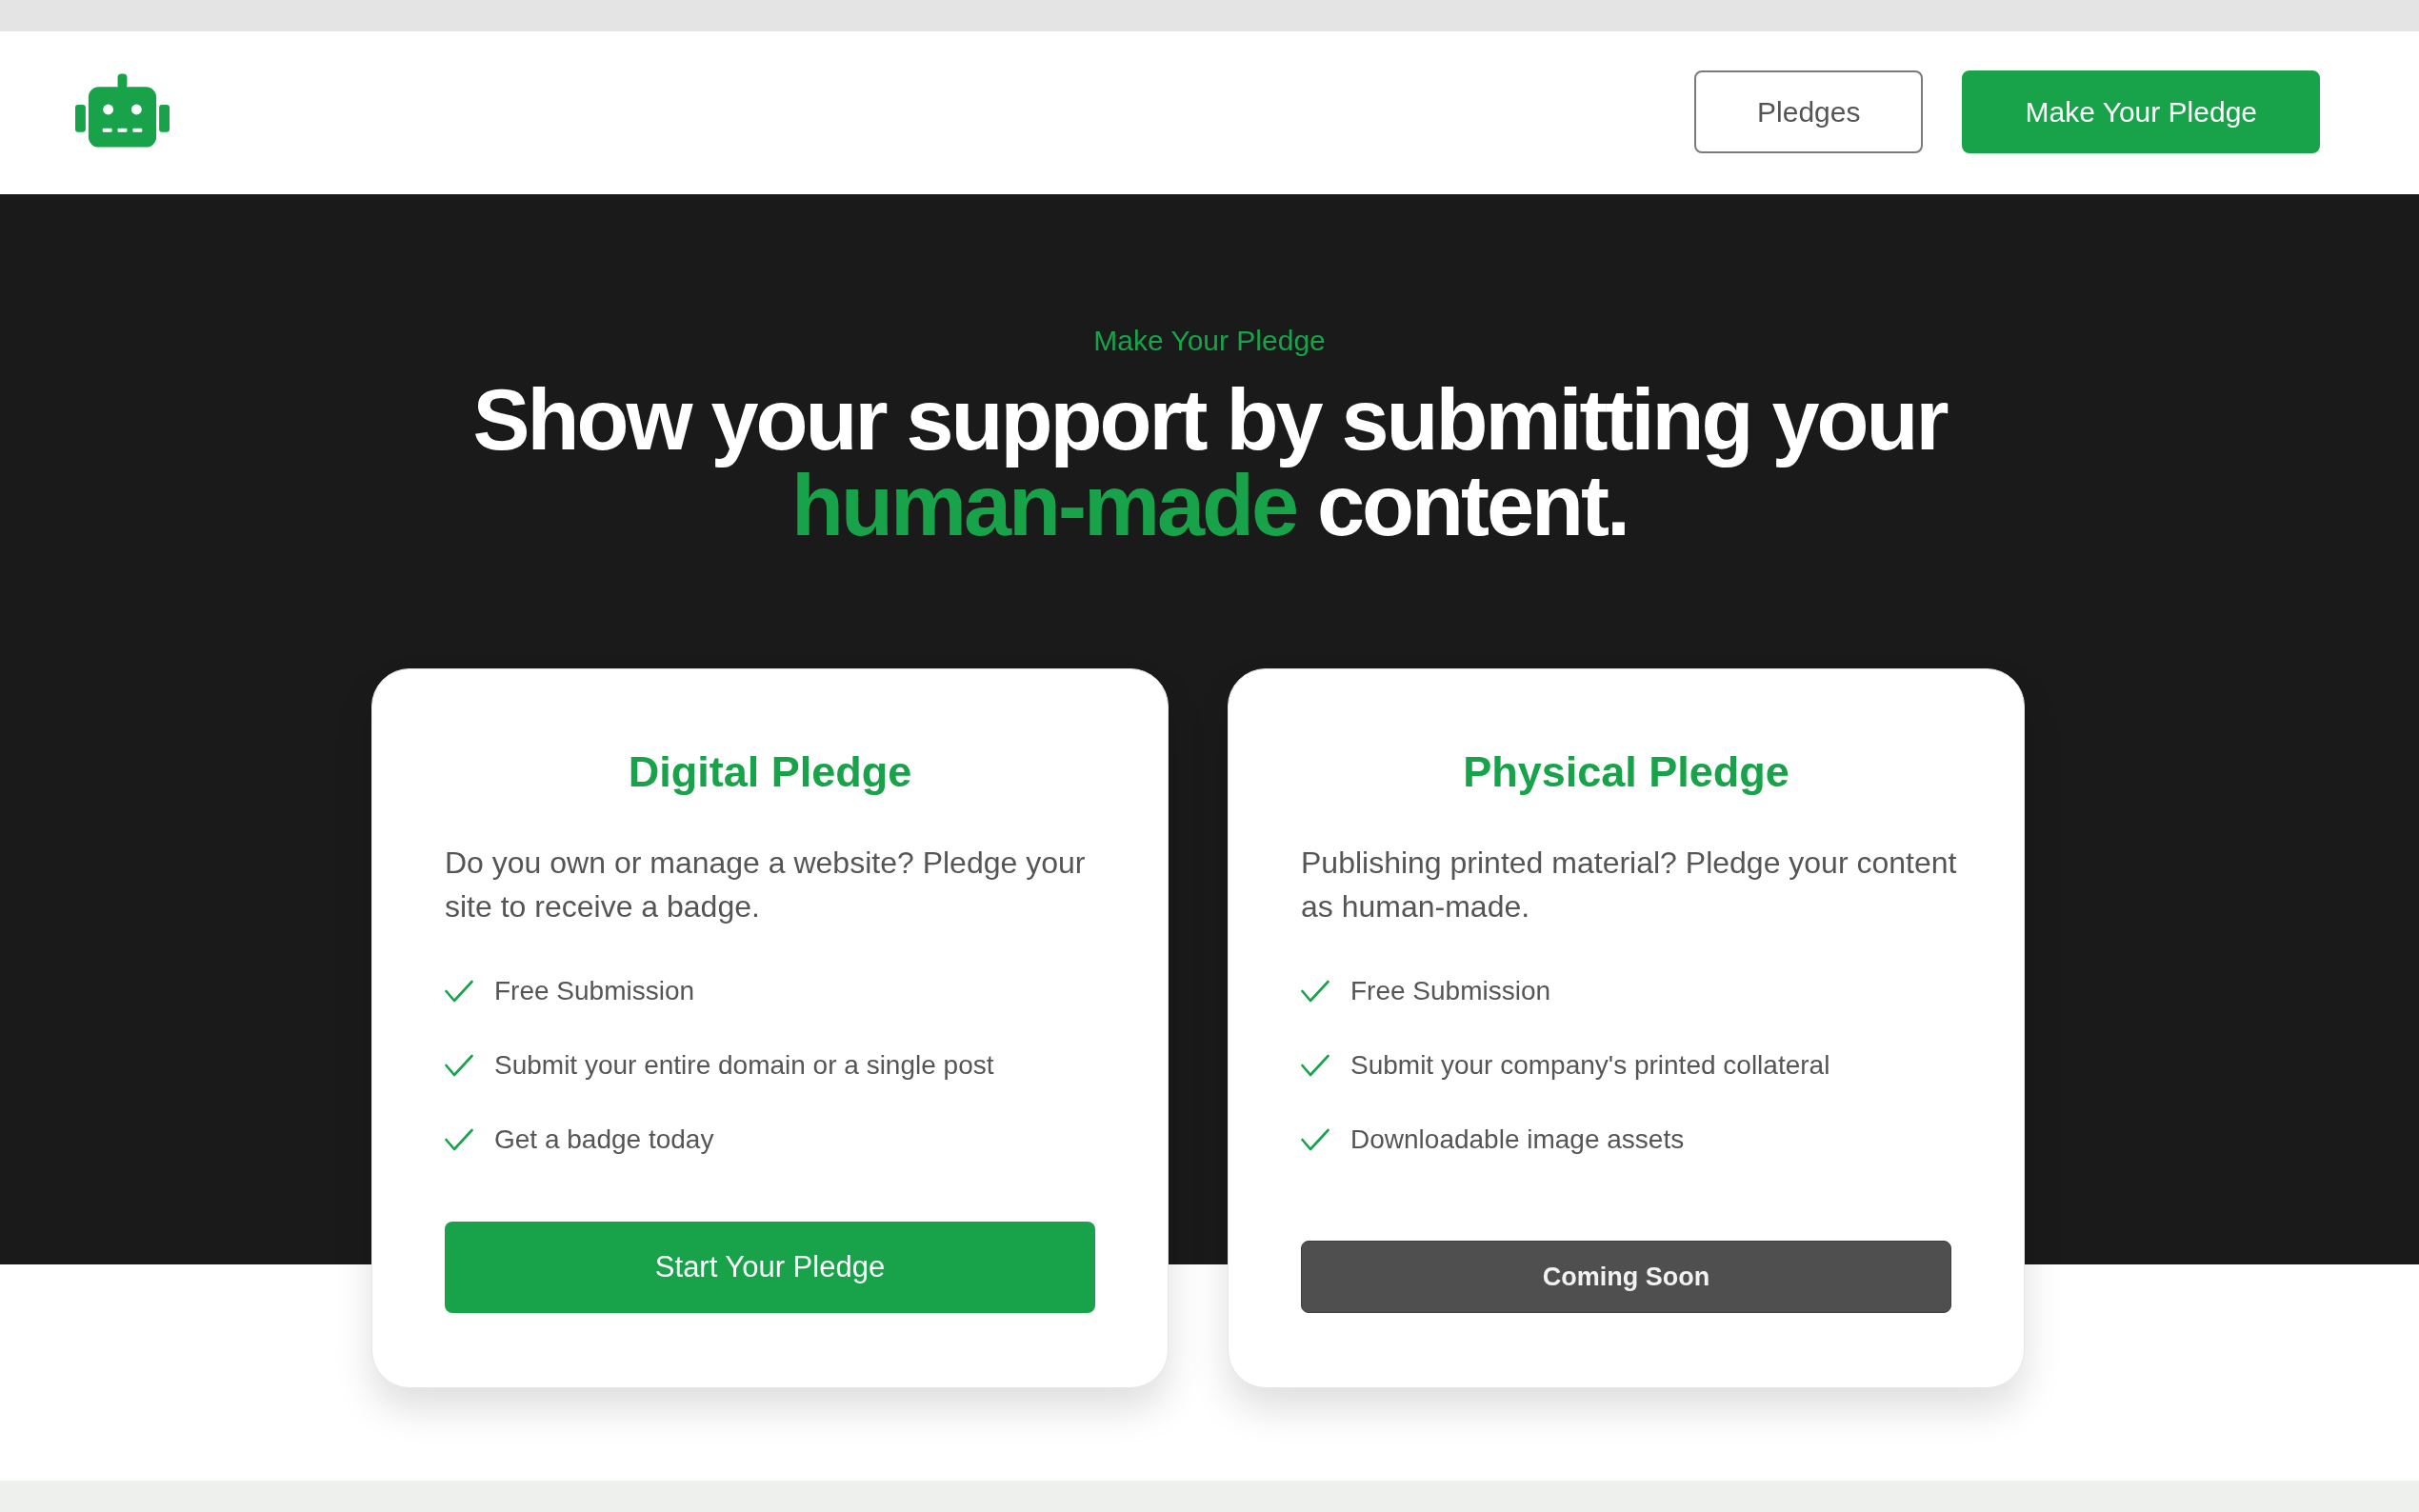 Image resolution: width=2419 pixels, height=1512 pixels. What do you see at coordinates (1629, 885) in the screenshot?
I see `card-description: Publishing printed material? Pledge your content as human-made.` at bounding box center [1629, 885].